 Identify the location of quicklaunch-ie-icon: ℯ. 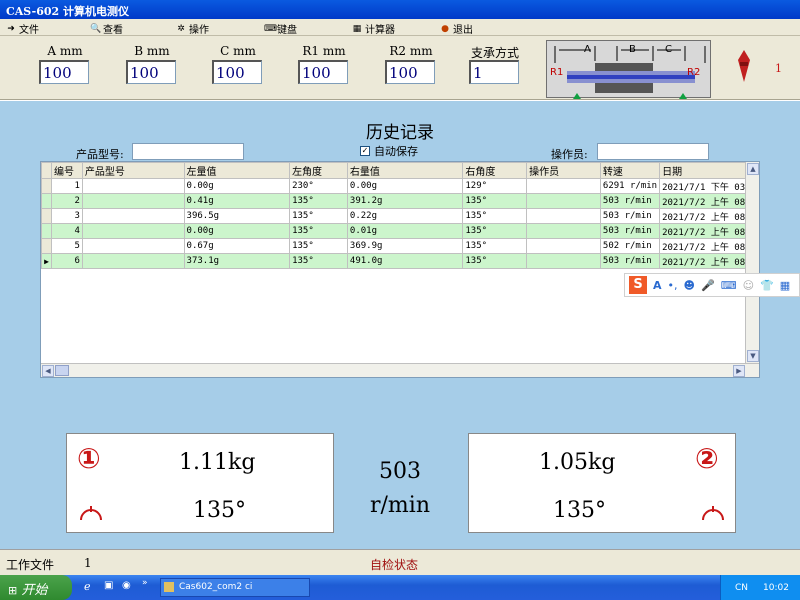
(87, 586).